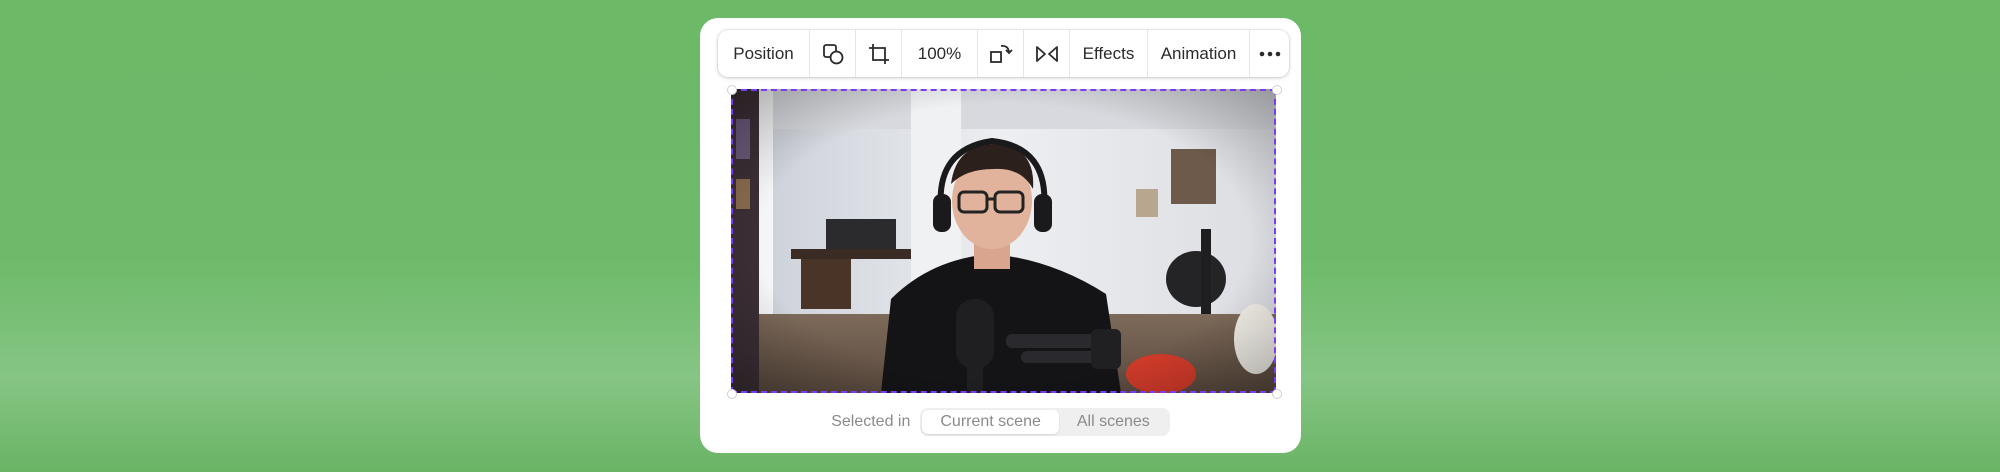 This screenshot has height=472, width=2000. I want to click on scene-scope-selector: Selected in Current scene All scenes, so click(1000, 422).